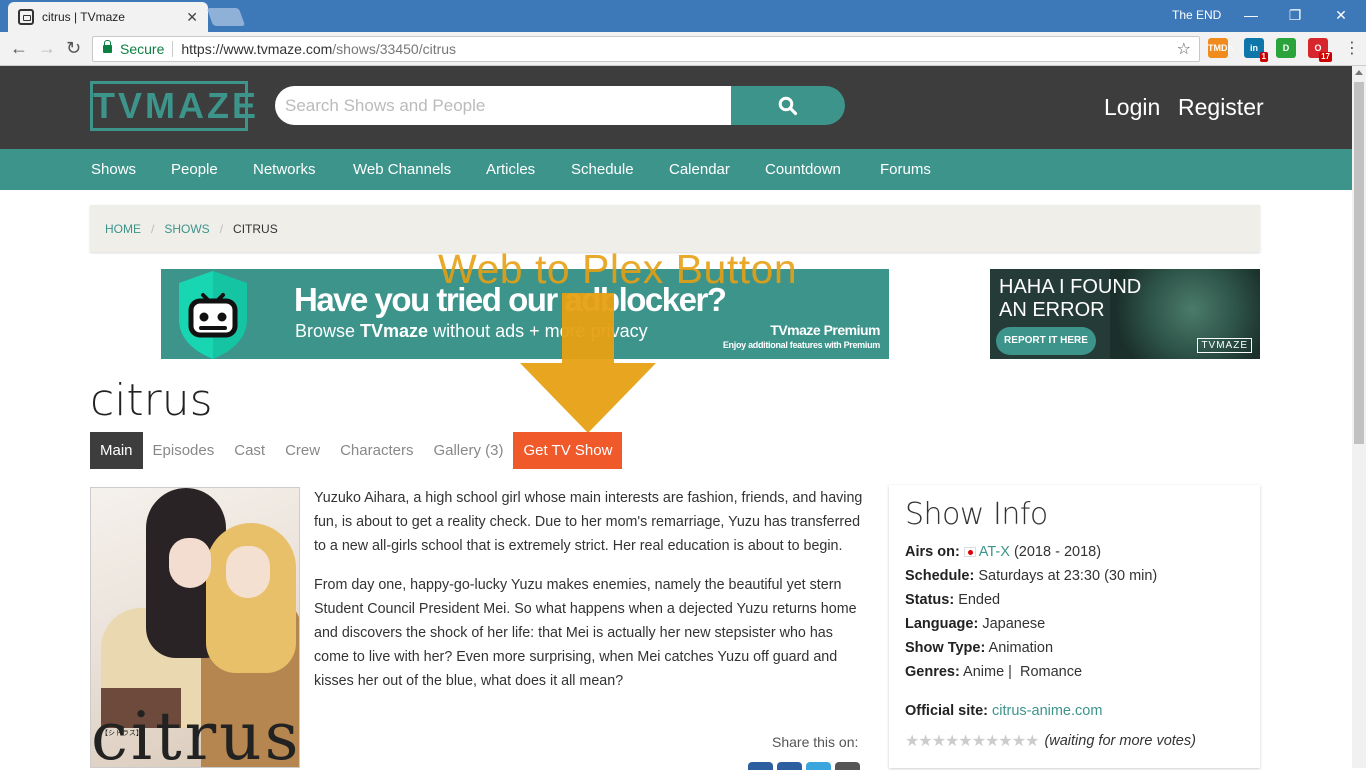 The height and width of the screenshot is (770, 1366). Describe the element at coordinates (1352, 48) in the screenshot. I see `chrome-menu-icon: ⋮` at that location.